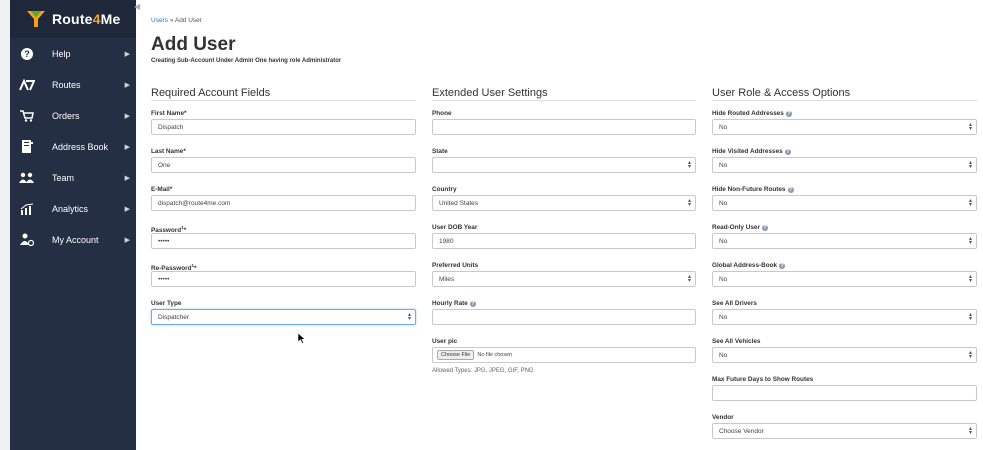 The height and width of the screenshot is (450, 983). I want to click on section-title: User Role & Access Options, so click(844, 94).